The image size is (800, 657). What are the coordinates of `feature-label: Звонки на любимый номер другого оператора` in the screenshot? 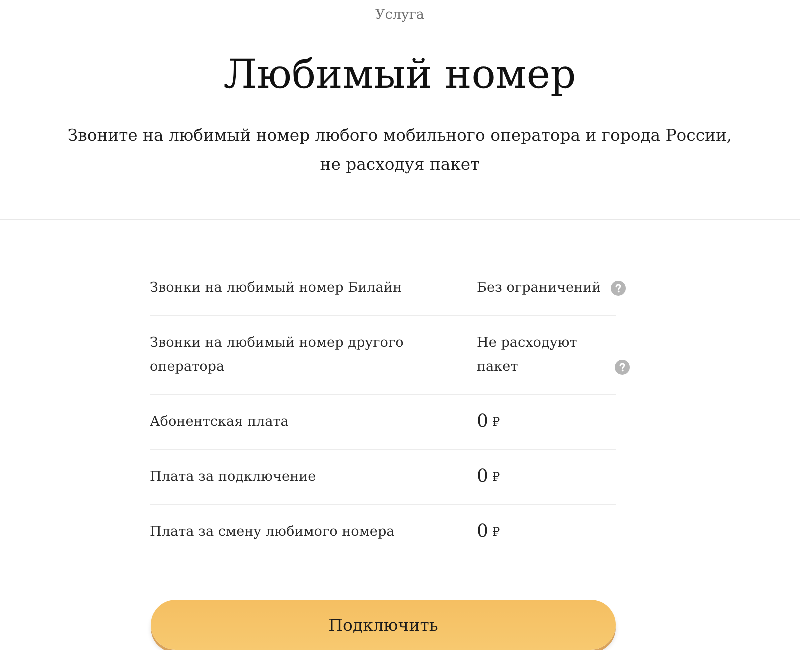 It's located at (277, 355).